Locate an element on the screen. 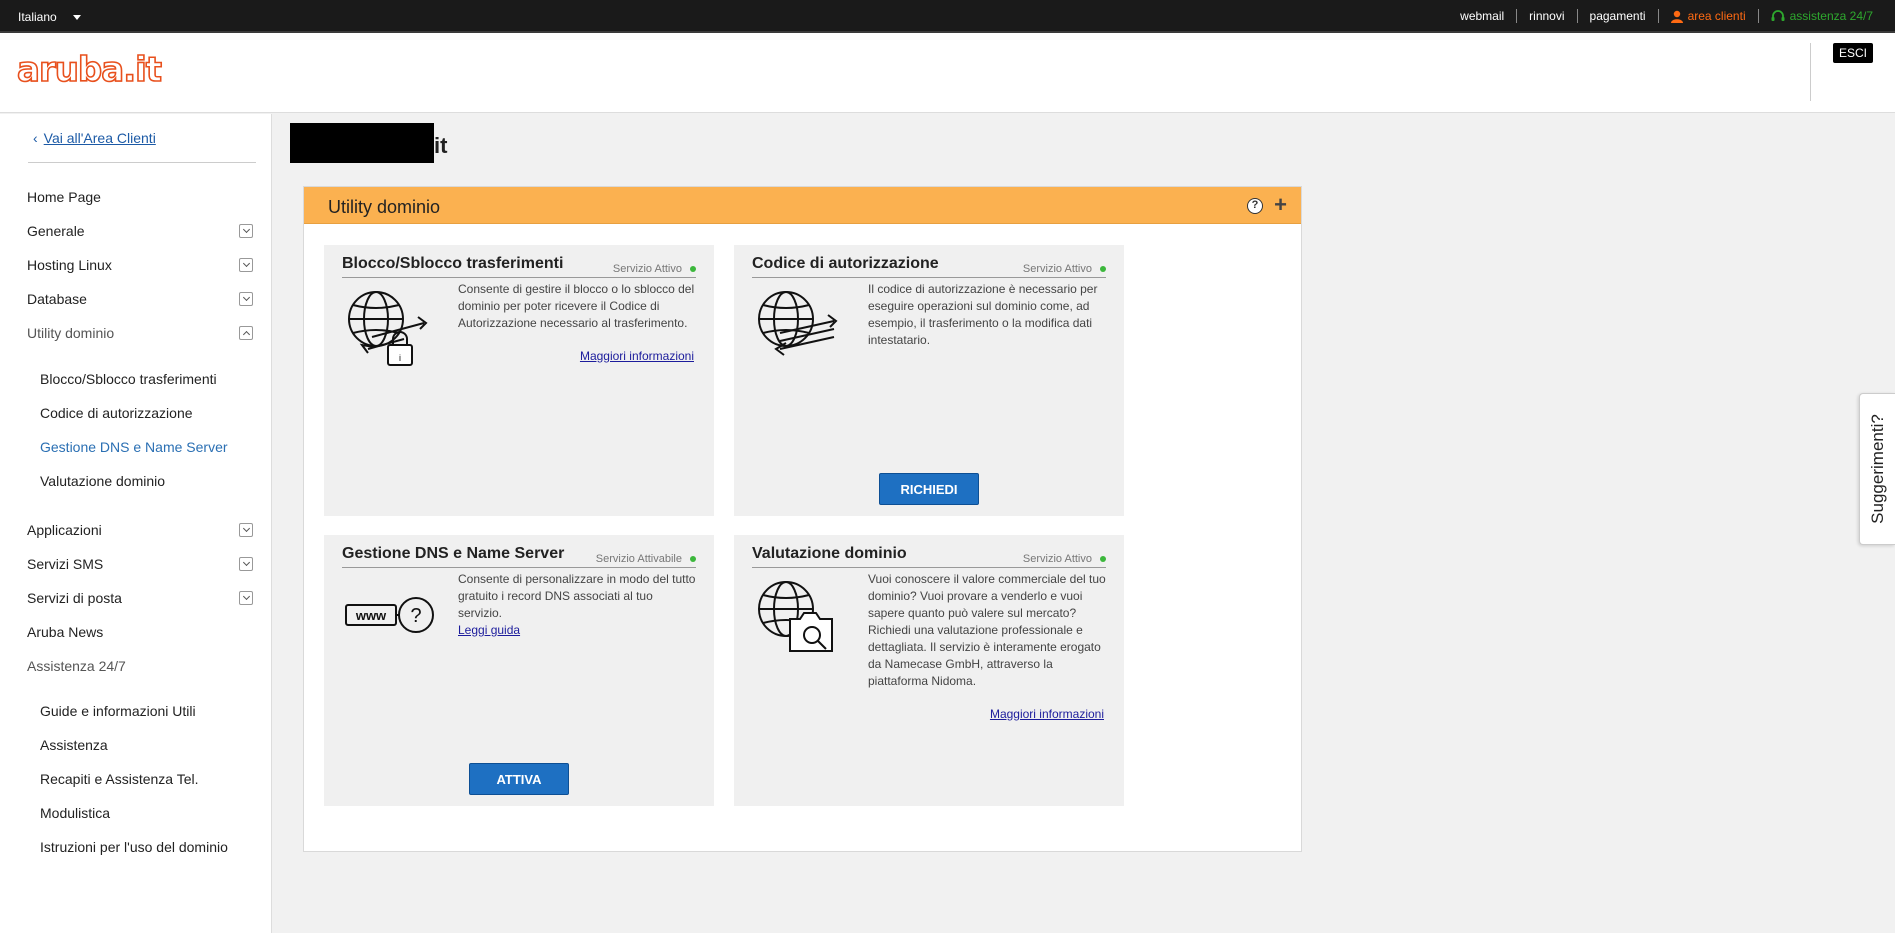 The height and width of the screenshot is (933, 1895). sidebar-subitem-dns: Gestione DNS e Name Server is located at coordinates (134, 447).